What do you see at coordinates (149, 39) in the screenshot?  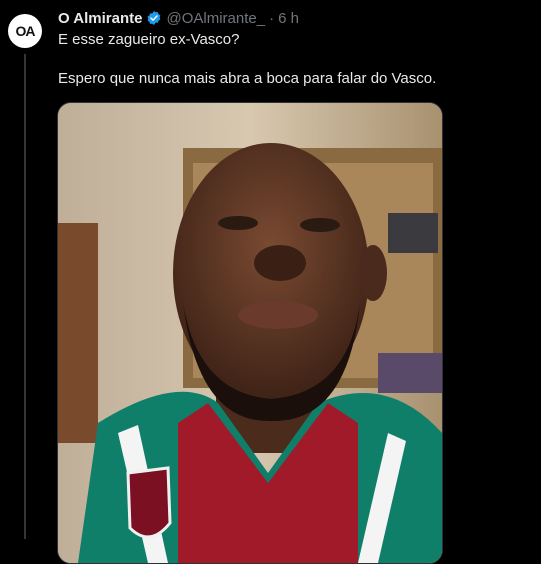 I see `tweet-text-line-1: E esse zagueiro ex-Vasco?` at bounding box center [149, 39].